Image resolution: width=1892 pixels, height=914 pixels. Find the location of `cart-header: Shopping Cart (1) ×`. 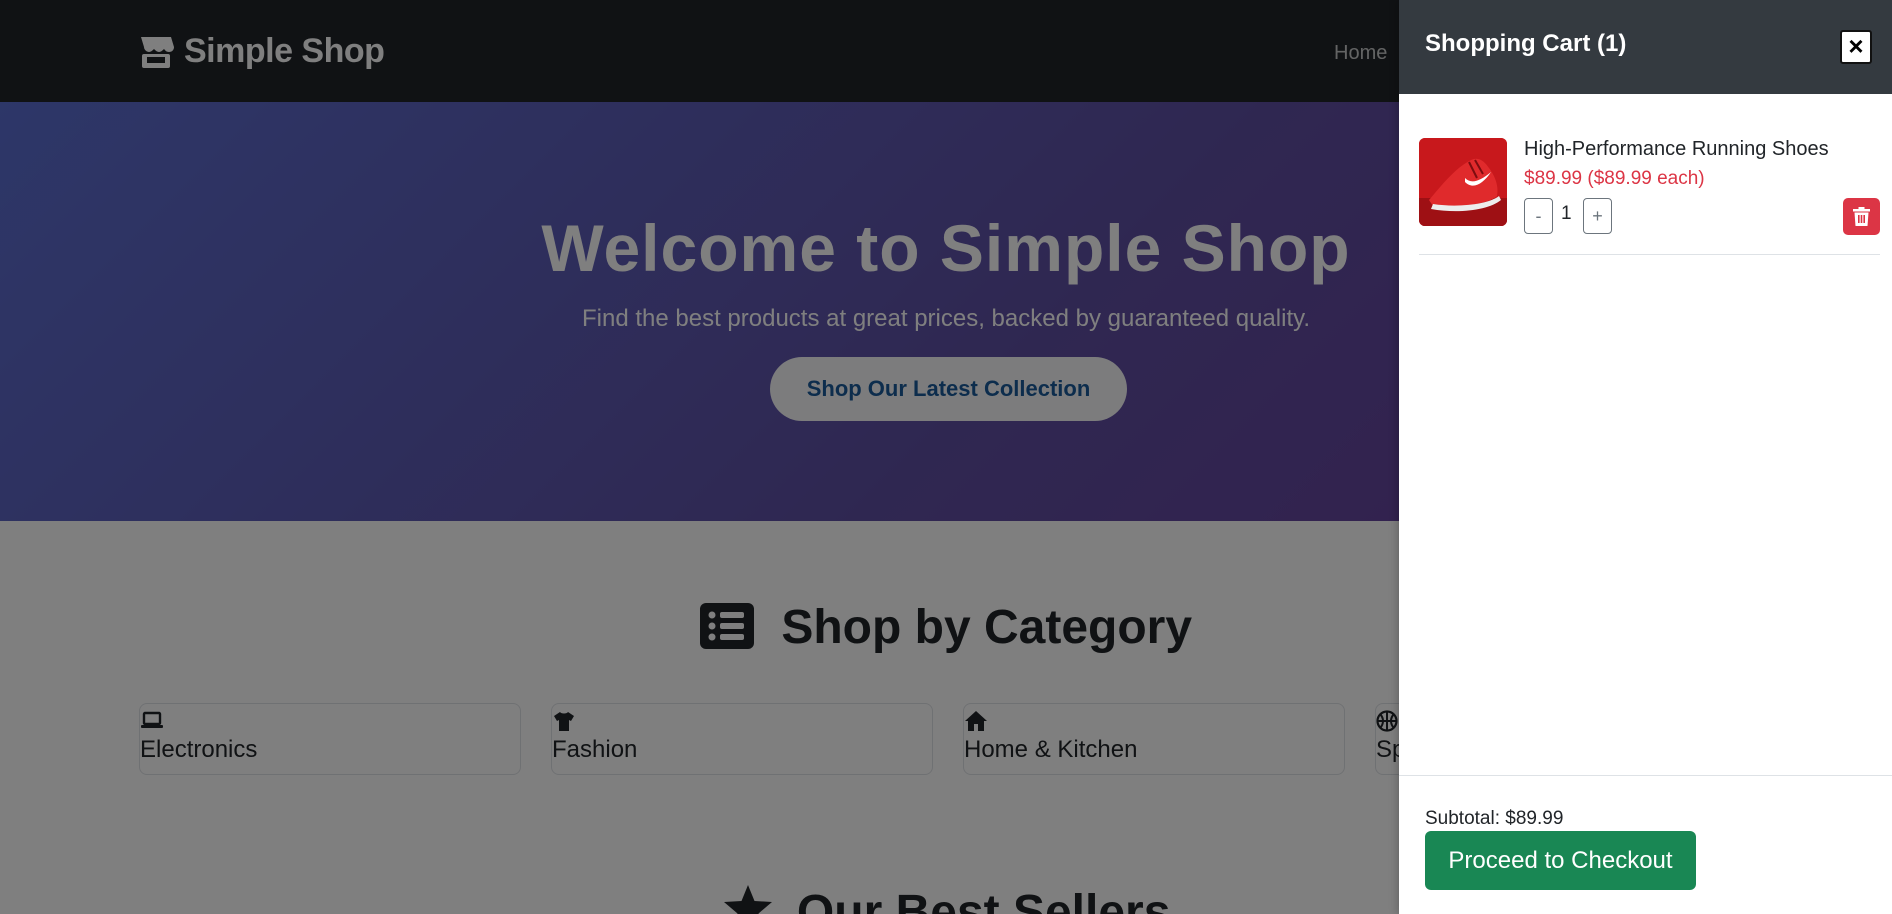

cart-header: Shopping Cart (1) × is located at coordinates (1645, 47).